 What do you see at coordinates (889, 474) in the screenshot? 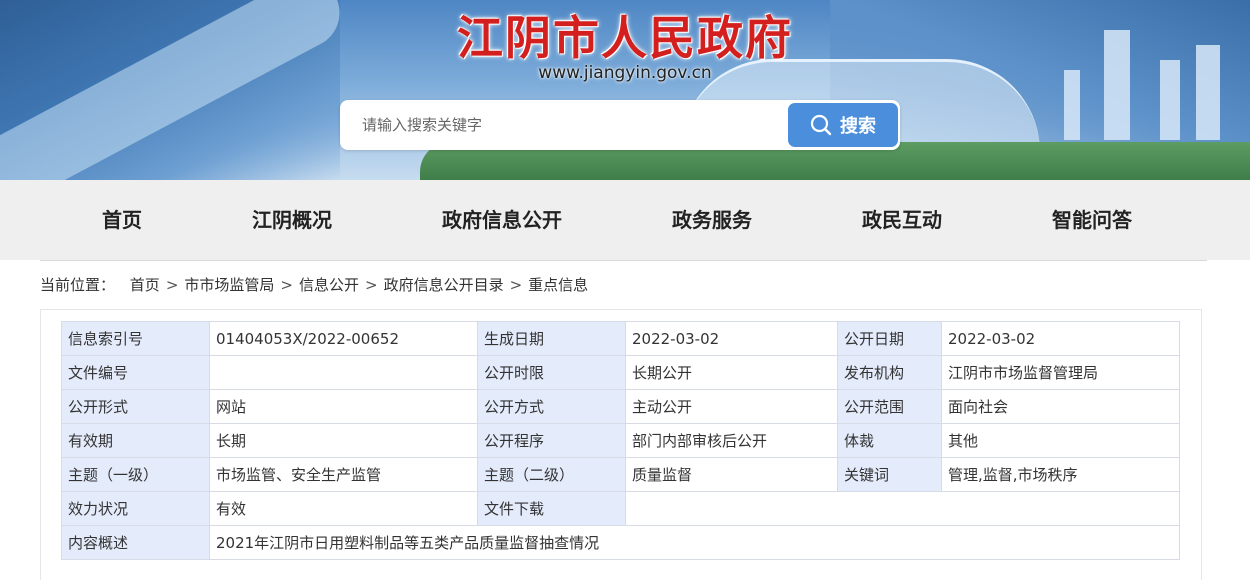
I see `keywords-label: 关键词` at bounding box center [889, 474].